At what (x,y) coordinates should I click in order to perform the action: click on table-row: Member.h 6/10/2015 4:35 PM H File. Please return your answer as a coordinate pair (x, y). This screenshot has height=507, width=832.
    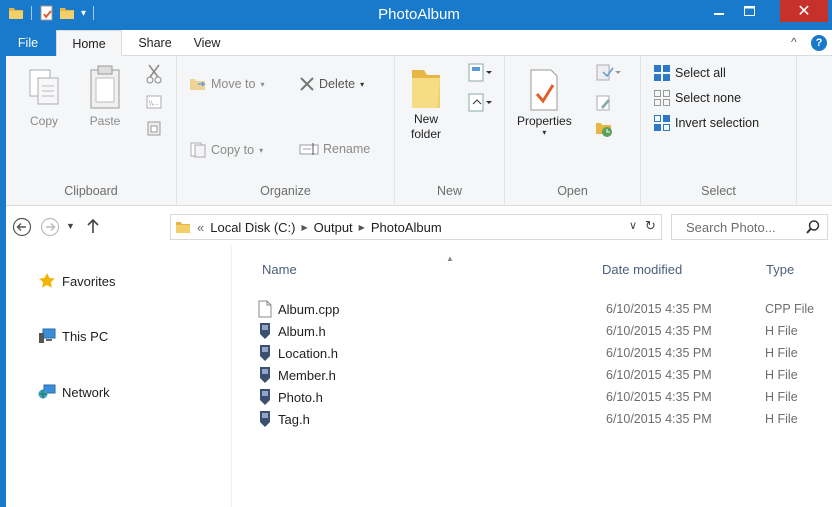
    Looking at the image, I should click on (535, 375).